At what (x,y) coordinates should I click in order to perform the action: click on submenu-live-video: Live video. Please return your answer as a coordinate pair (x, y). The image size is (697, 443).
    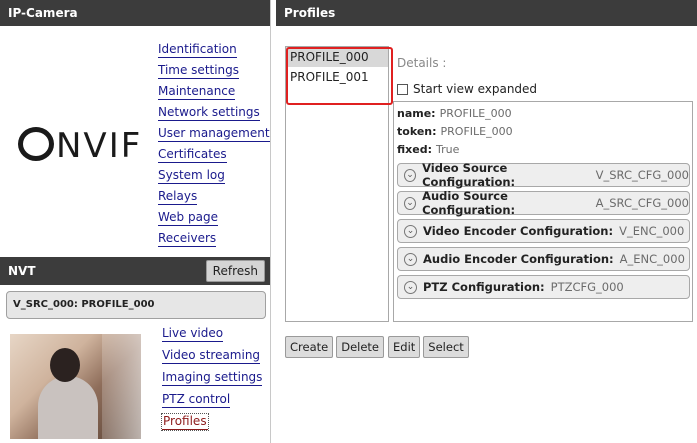
    Looking at the image, I should click on (193, 334).